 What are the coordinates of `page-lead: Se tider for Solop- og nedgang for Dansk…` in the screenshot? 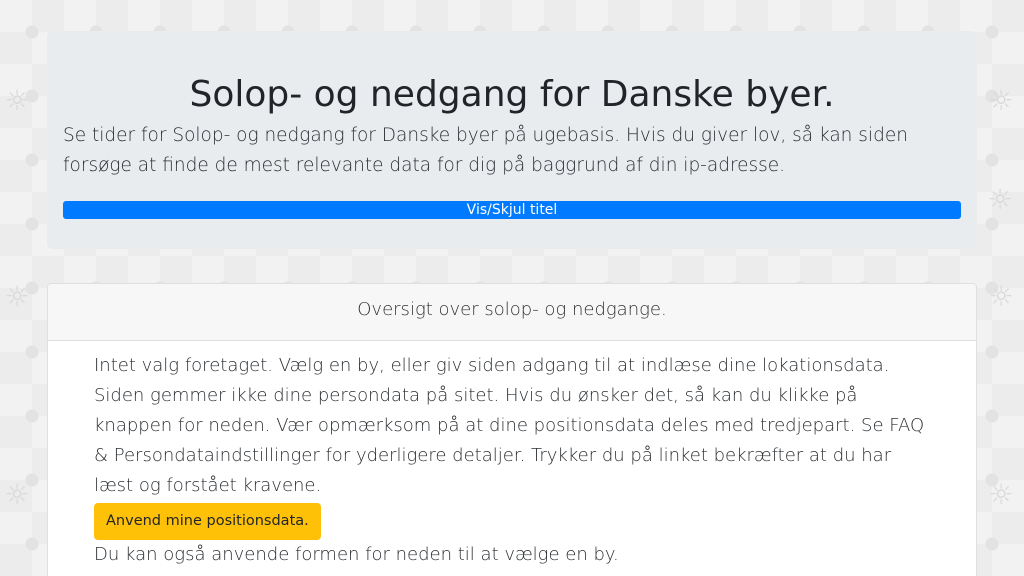 It's located at (485, 150).